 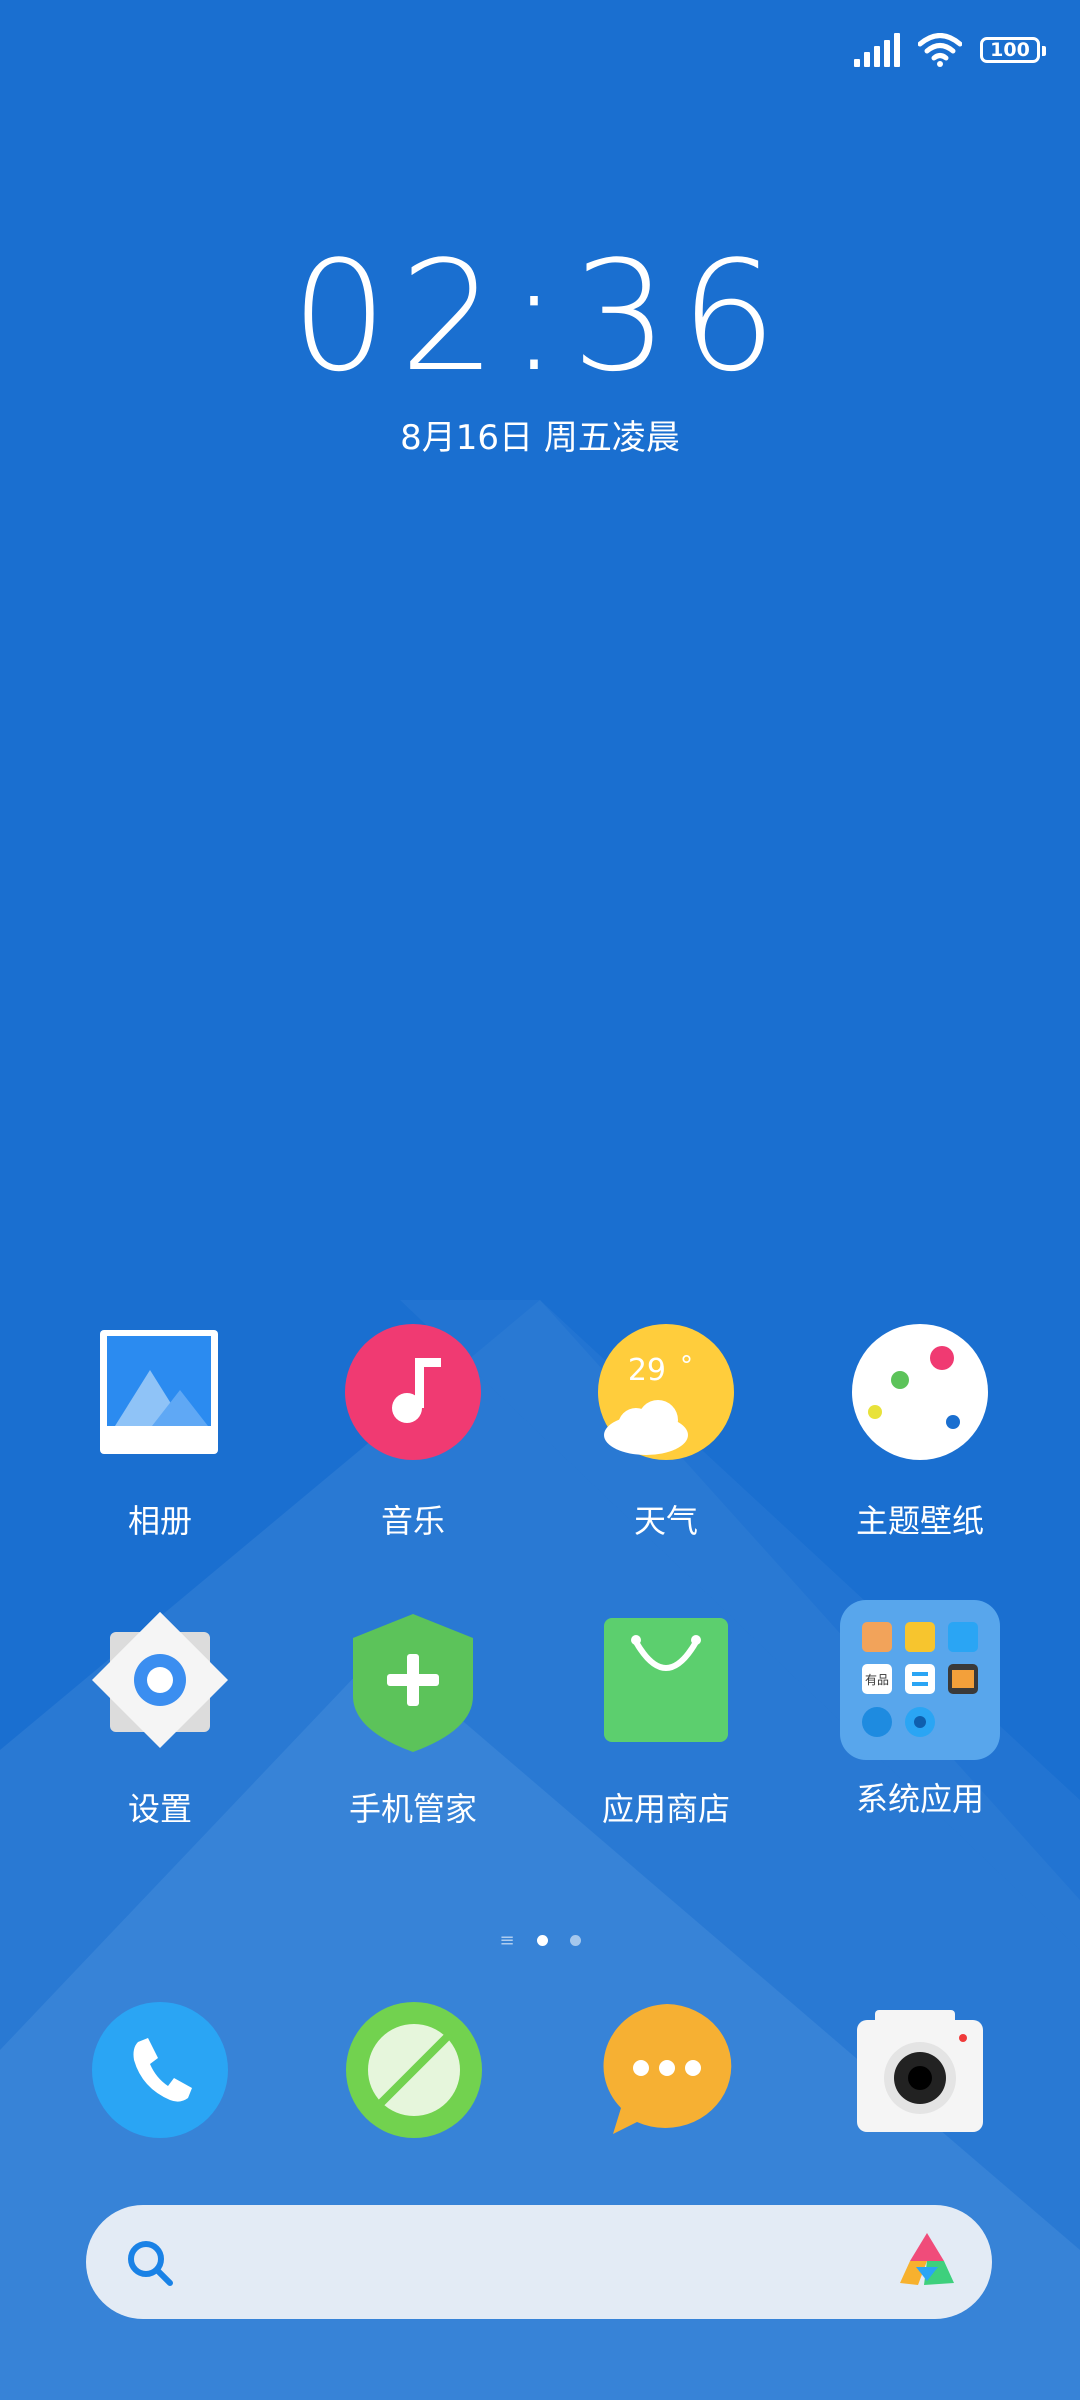 What do you see at coordinates (160, 1402) in the screenshot?
I see `gallery-icon` at bounding box center [160, 1402].